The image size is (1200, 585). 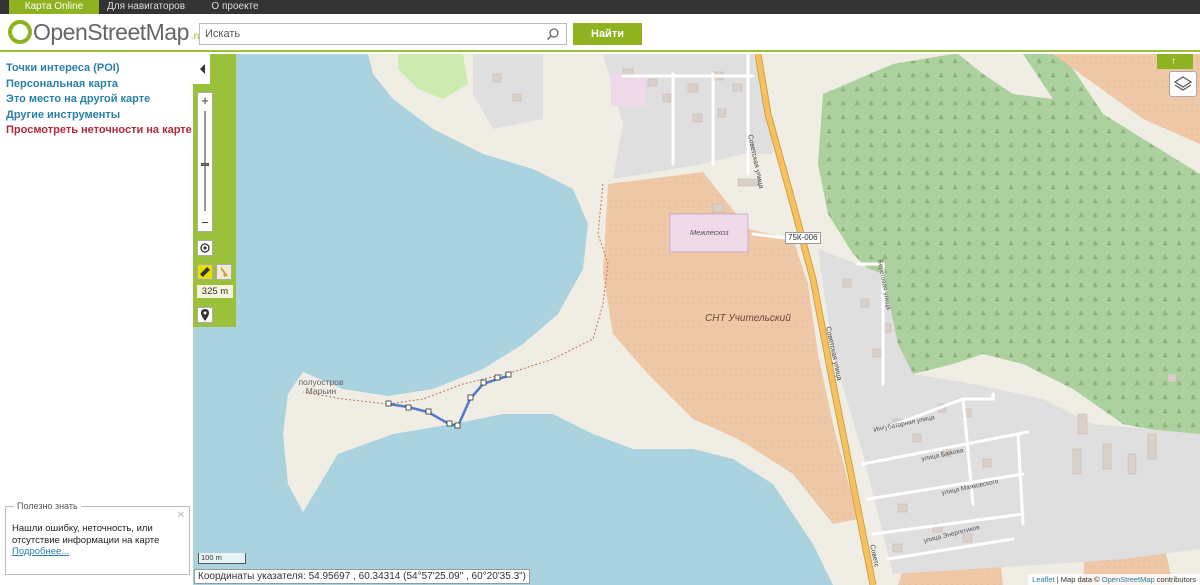 What do you see at coordinates (607, 34) in the screenshot?
I see `find-button: Найти` at bounding box center [607, 34].